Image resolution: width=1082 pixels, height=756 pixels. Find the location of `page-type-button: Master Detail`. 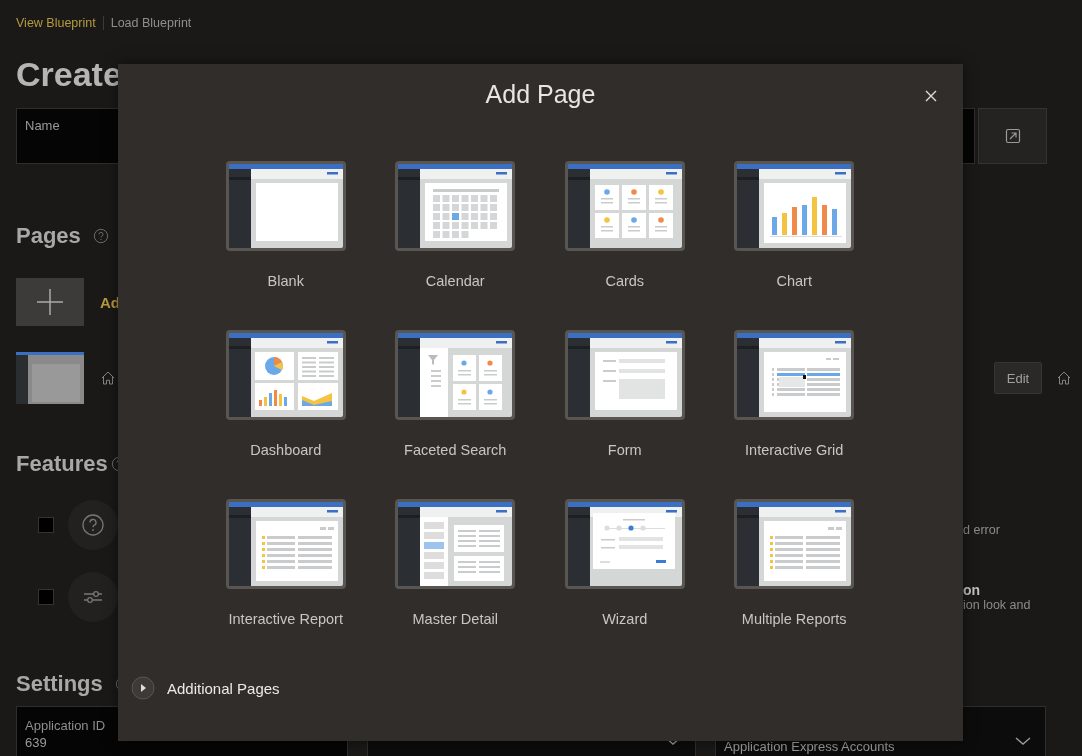

page-type-button: Master Detail is located at coordinates (455, 563).